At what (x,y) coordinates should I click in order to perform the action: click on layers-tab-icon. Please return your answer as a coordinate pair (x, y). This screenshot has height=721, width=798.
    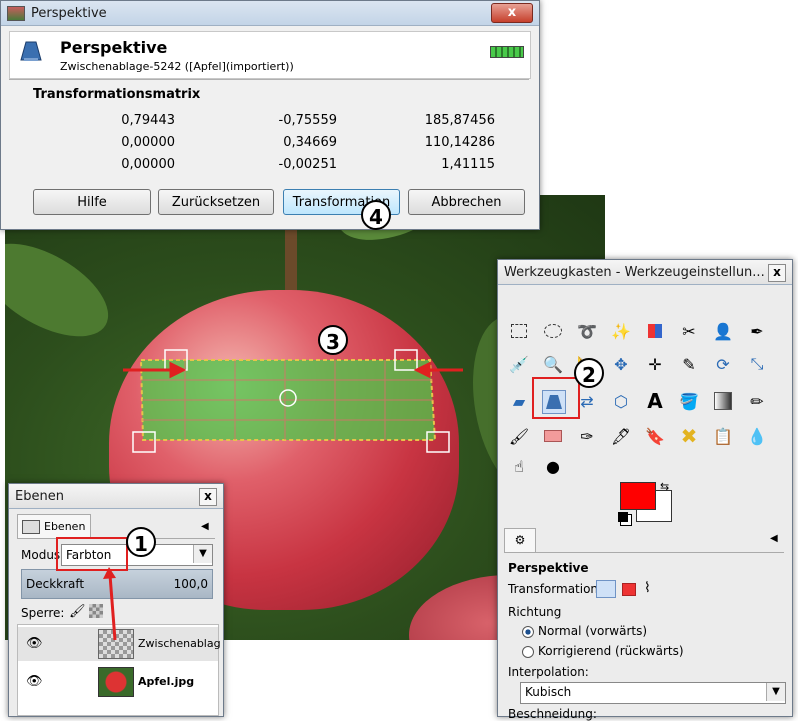
    Looking at the image, I should click on (31, 527).